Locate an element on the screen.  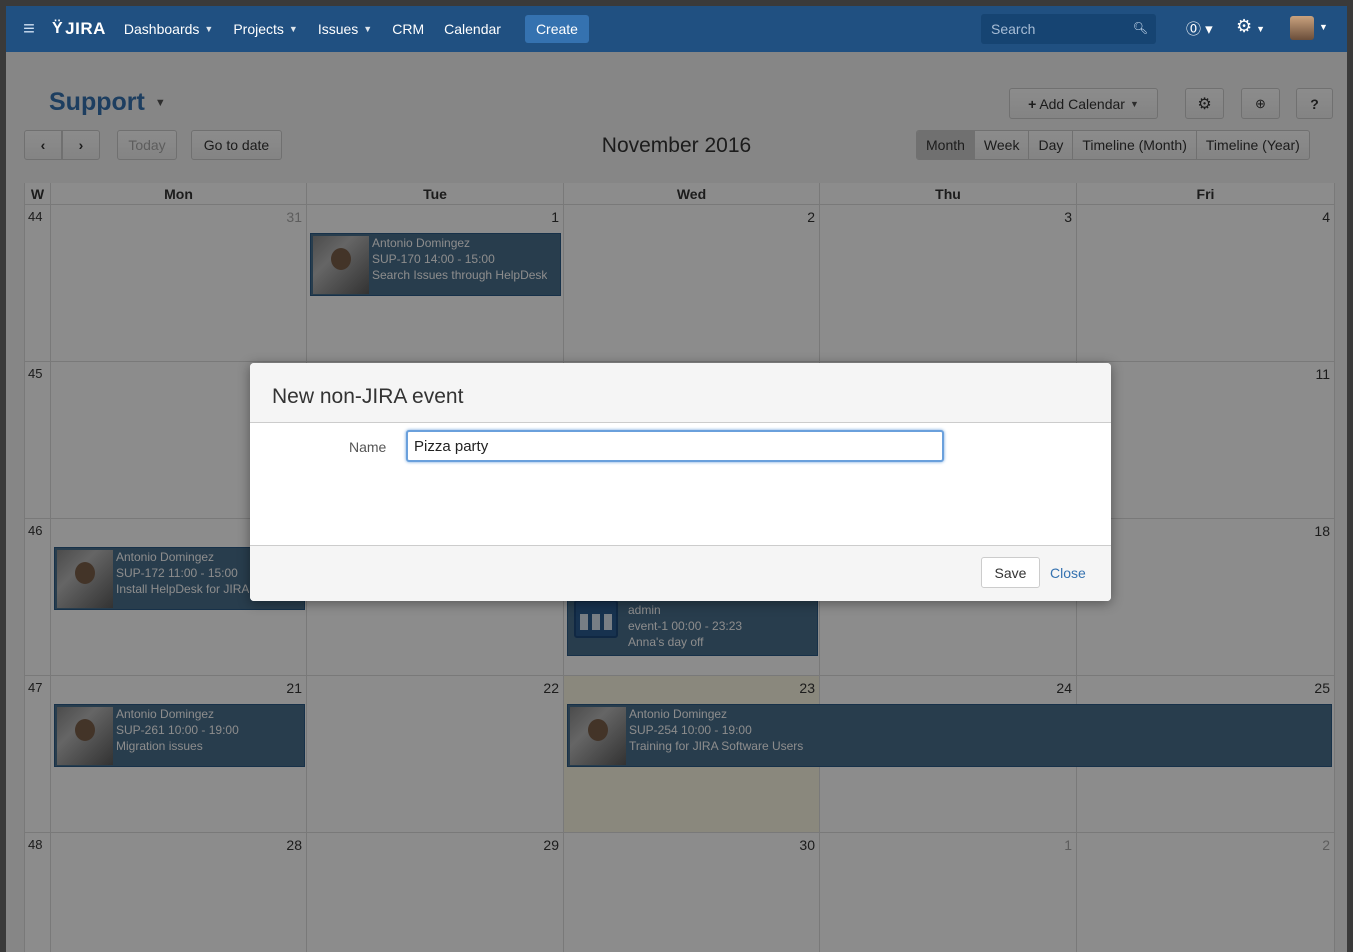
nav-projects: Projects ▼ is located at coordinates (265, 29).